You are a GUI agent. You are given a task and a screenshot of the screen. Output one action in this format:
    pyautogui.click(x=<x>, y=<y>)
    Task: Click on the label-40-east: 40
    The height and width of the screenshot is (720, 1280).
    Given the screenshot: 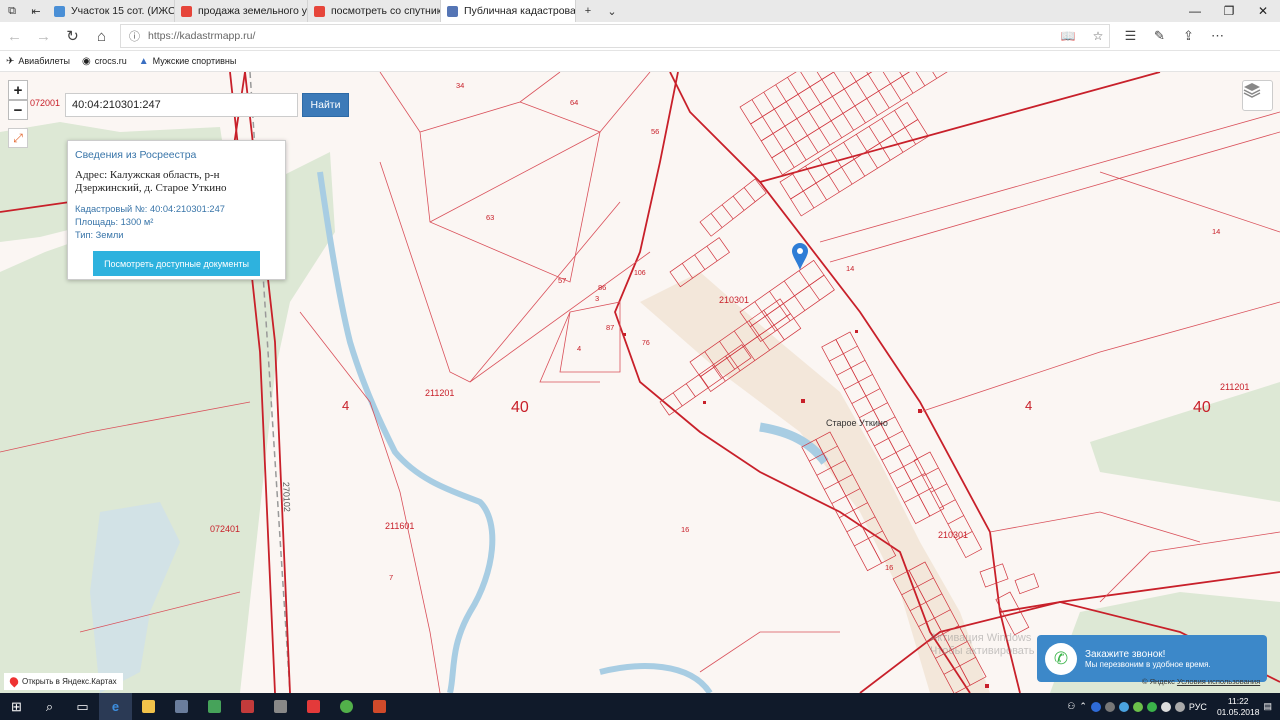 What is the action you would take?
    pyautogui.click(x=1202, y=407)
    